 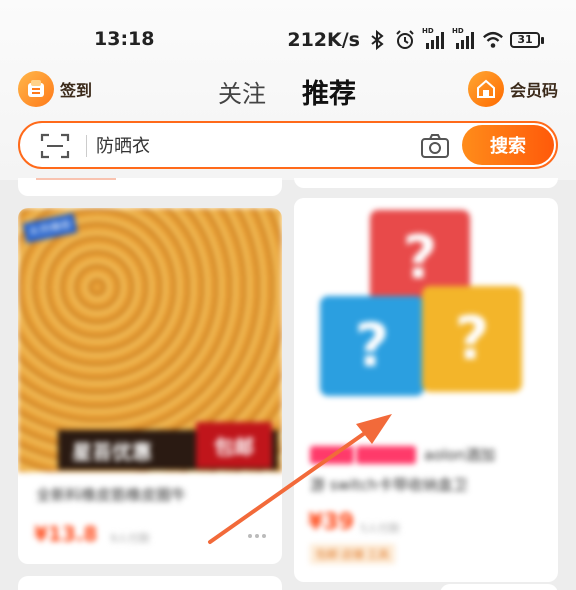 I want to click on signal-icon-2: HD, so click(x=464, y=39).